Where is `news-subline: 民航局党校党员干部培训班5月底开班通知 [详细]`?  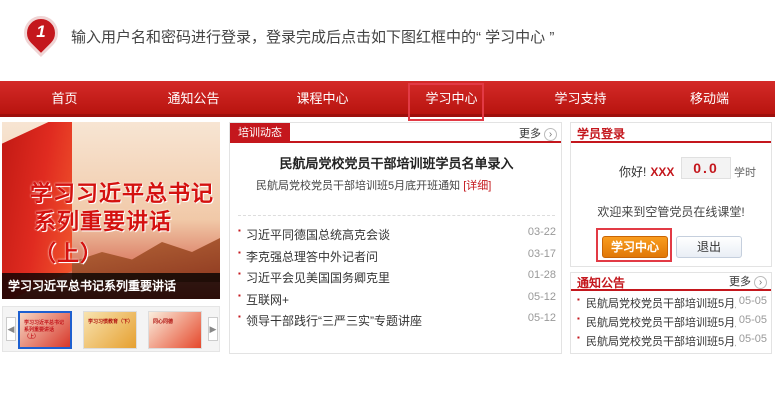
news-subline: 民航局党校党员干部培训班5月底开班通知 [详细] is located at coordinates (373, 185).